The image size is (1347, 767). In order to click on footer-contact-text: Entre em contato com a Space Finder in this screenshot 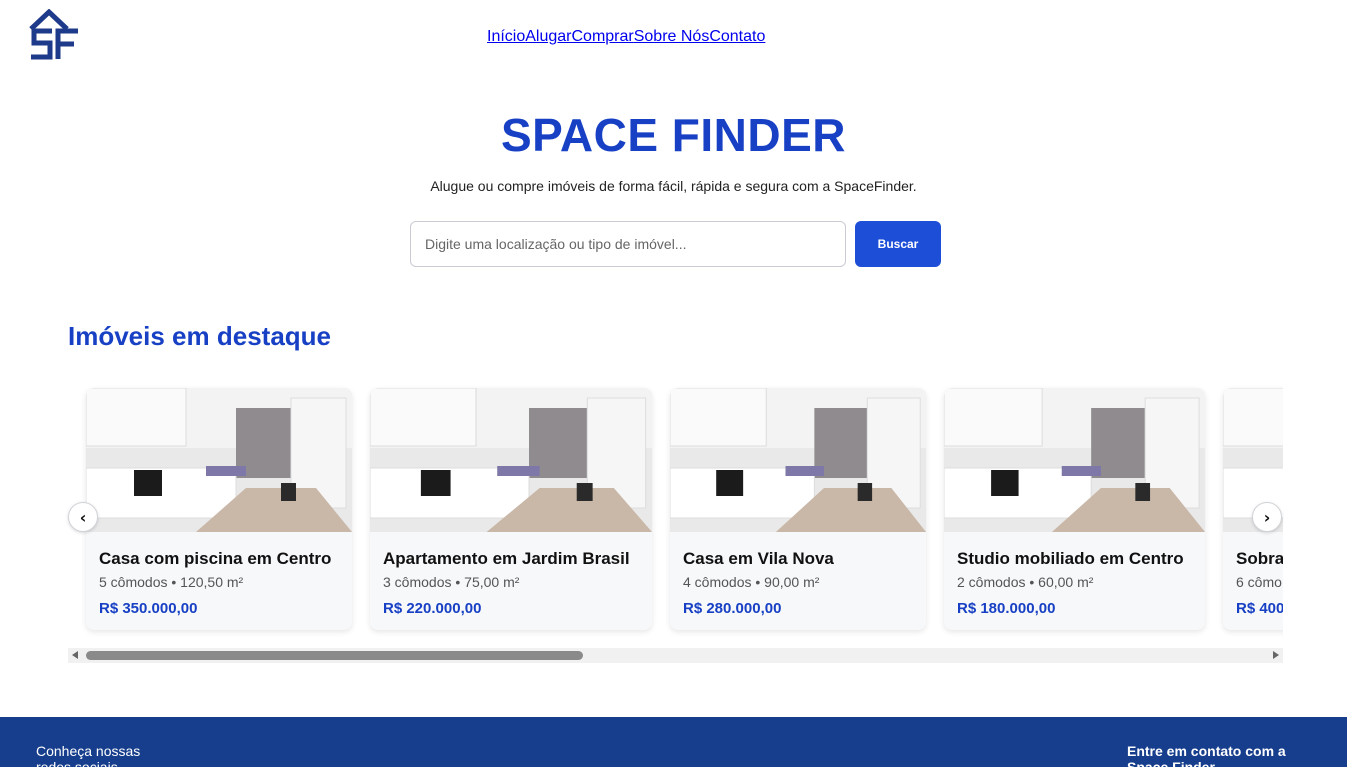, I will do `click(1206, 755)`.